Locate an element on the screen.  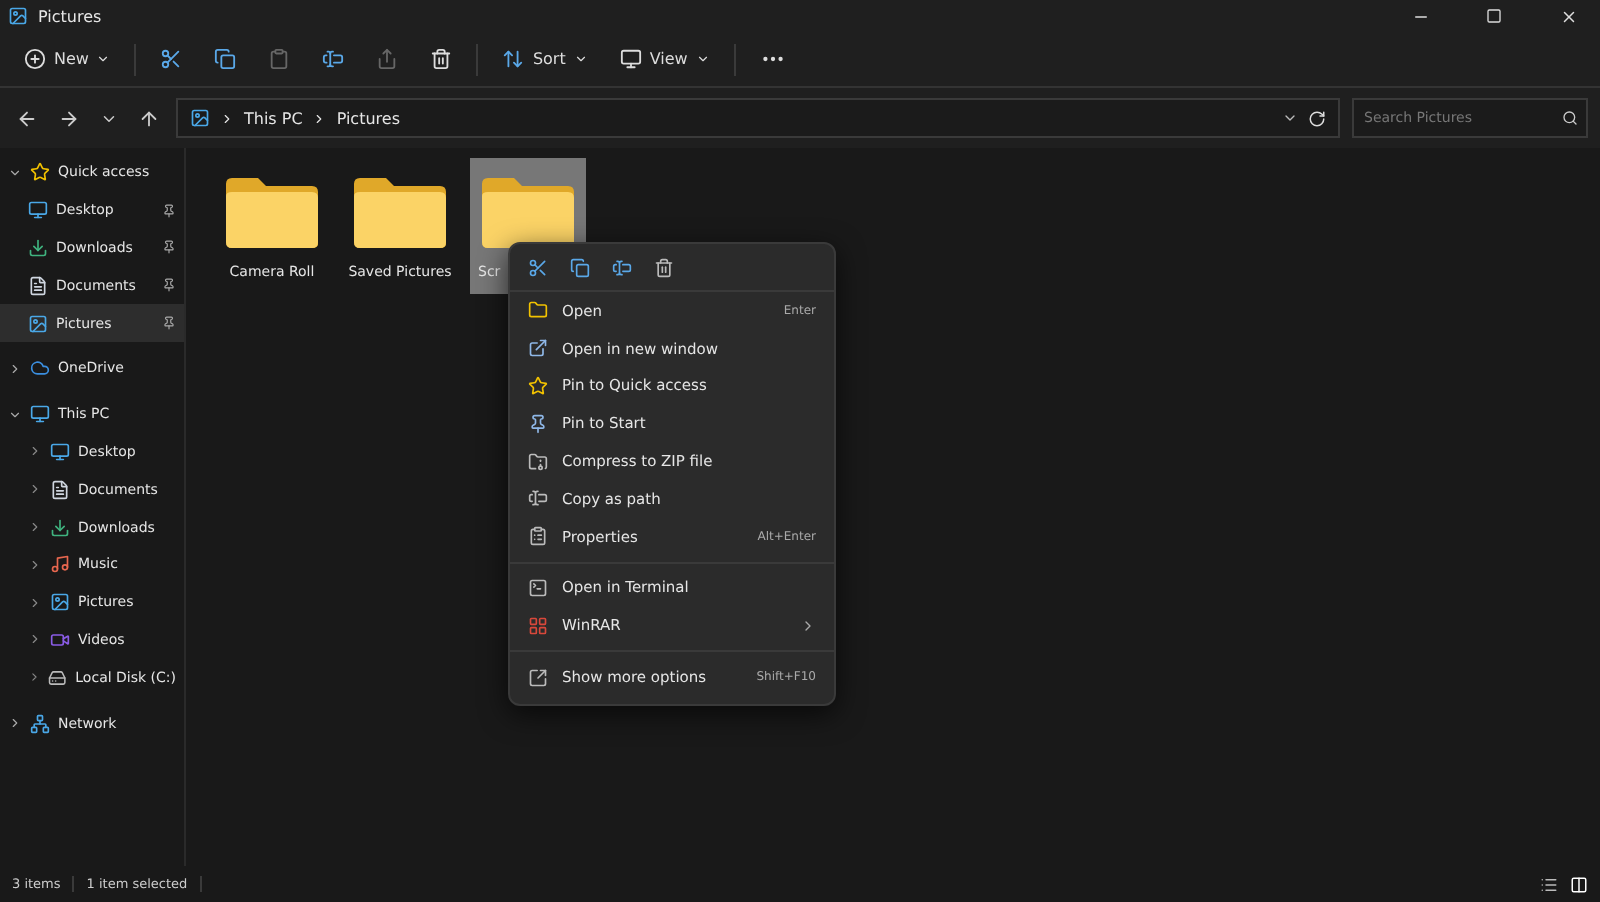
arrow-up-icon is located at coordinates (149, 118).